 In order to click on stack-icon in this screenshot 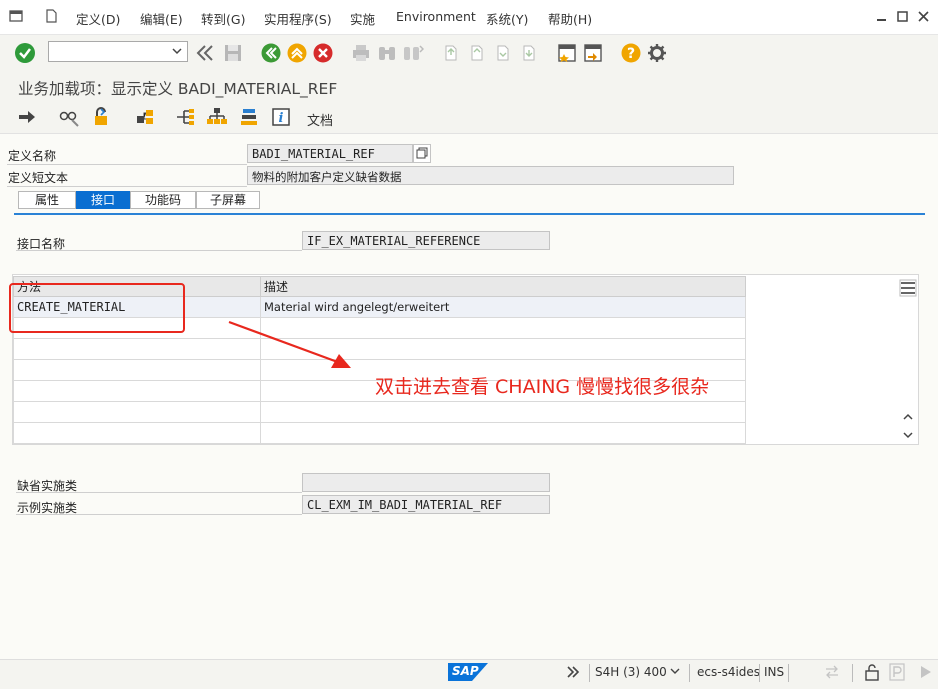, I will do `click(249, 117)`.